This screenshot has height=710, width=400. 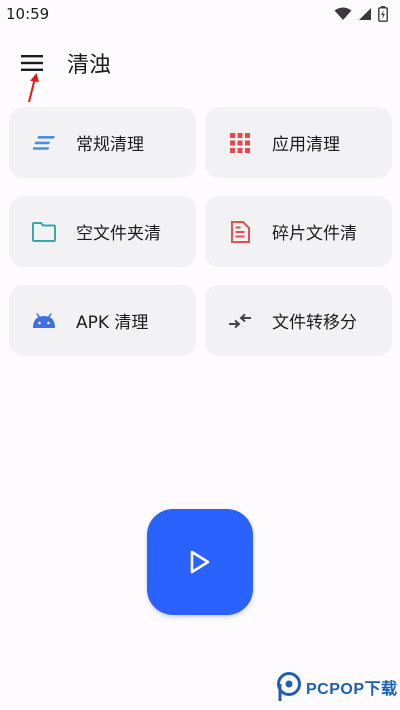 I want to click on card-app-clean: 应用清理, so click(x=298, y=142).